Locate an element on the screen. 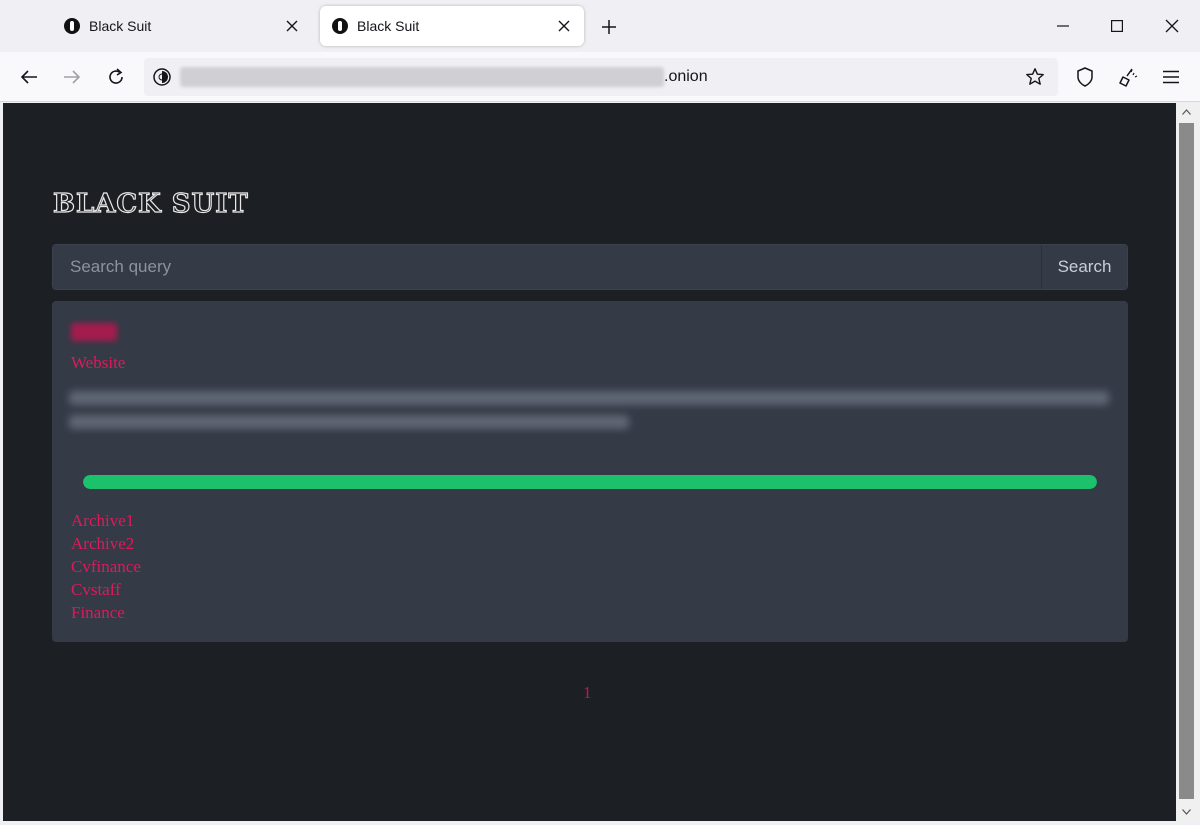  new-identity-button is located at coordinates (1128, 77).